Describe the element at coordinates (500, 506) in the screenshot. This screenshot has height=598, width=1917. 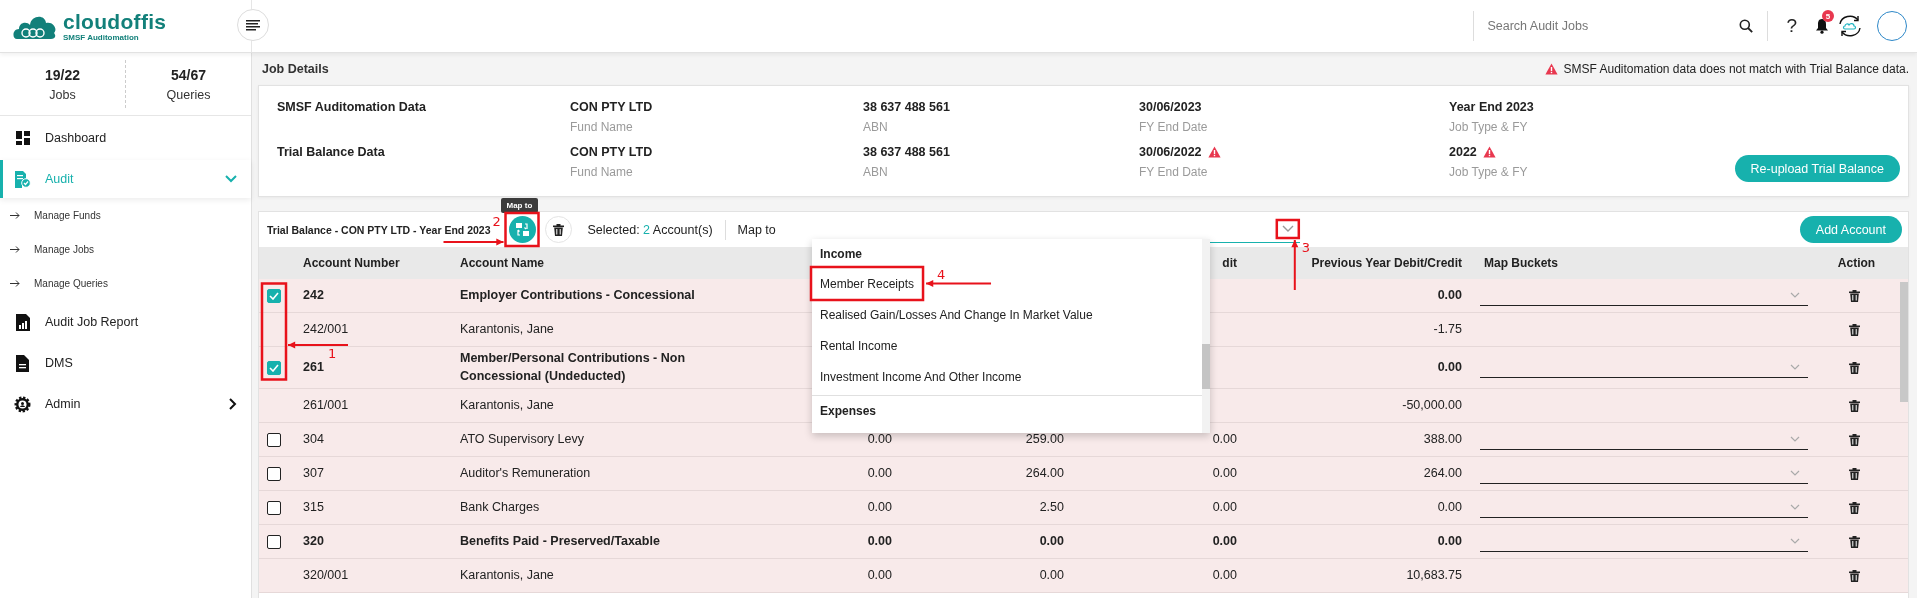
I see `account-name: Bank Charges` at that location.